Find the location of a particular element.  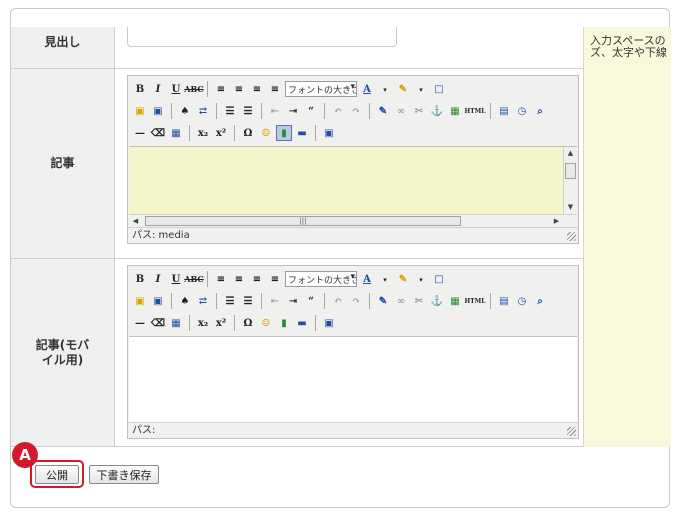

scroll-thumb: ||| is located at coordinates (303, 221).